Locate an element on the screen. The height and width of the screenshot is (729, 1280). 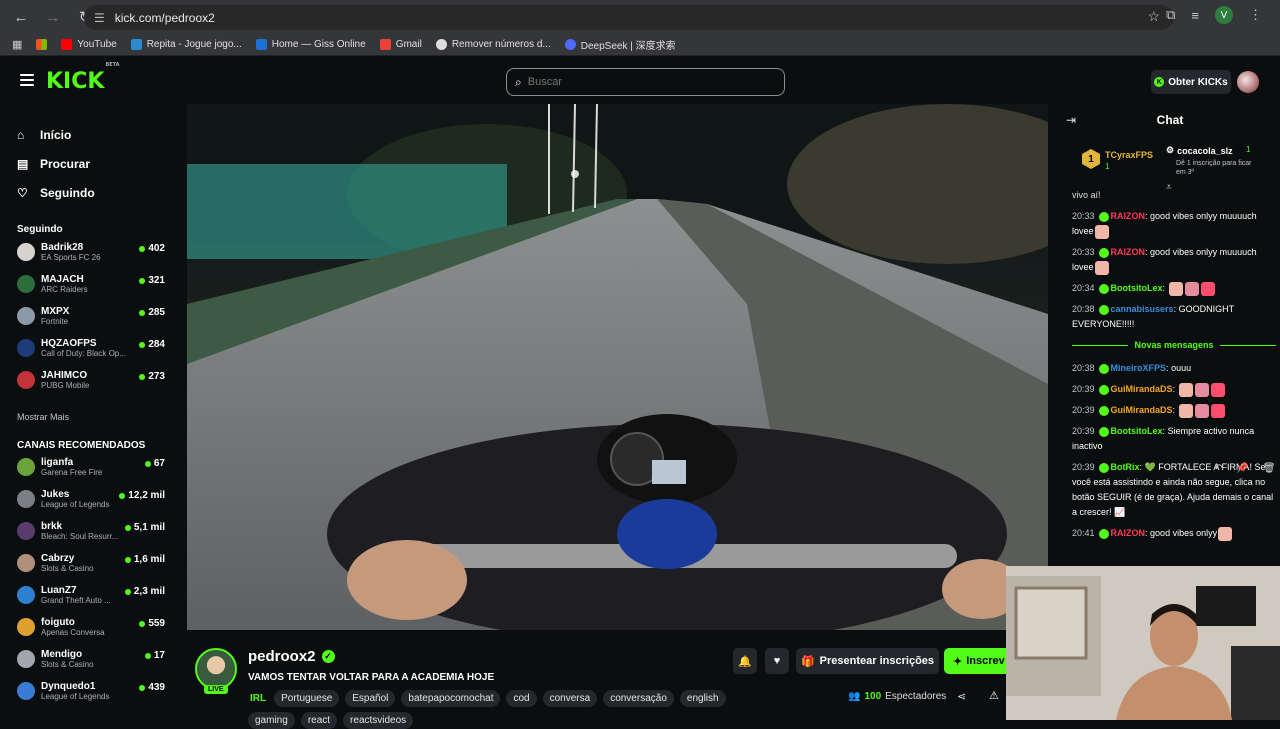
follow-button: ♥ is located at coordinates (777, 661).